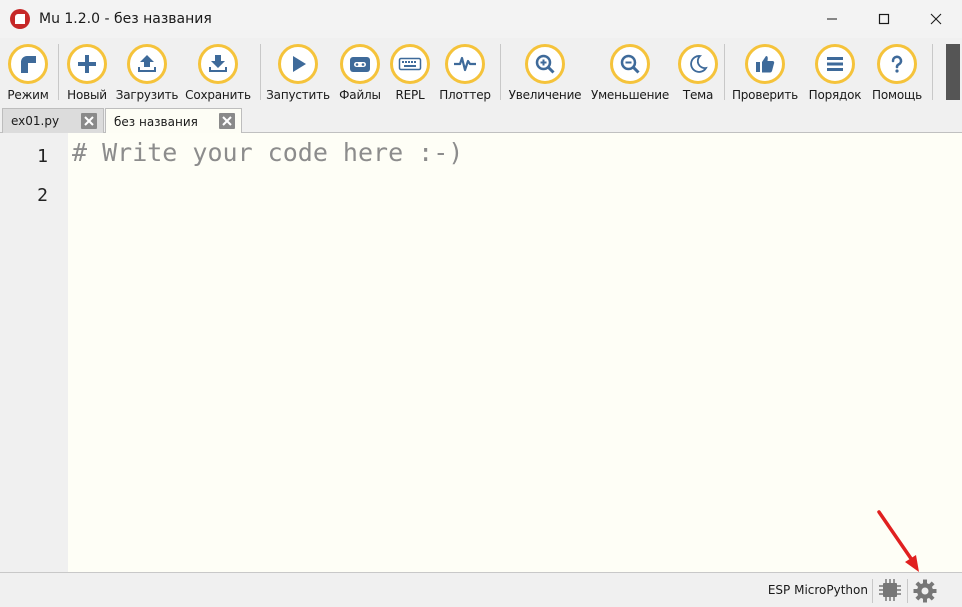  I want to click on pulse-icon, so click(465, 64).